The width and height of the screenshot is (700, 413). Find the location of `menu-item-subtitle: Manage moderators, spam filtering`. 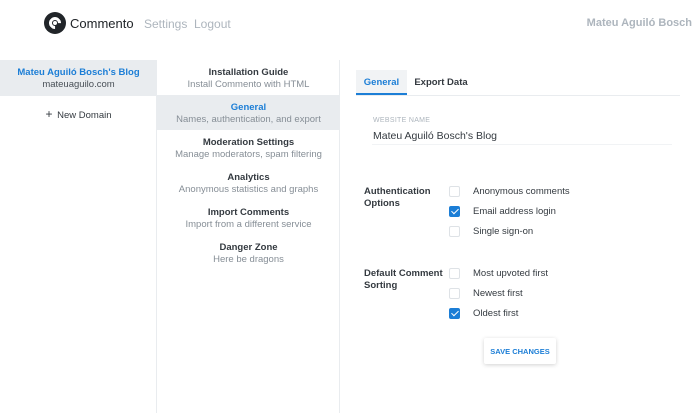

menu-item-subtitle: Manage moderators, spam filtering is located at coordinates (248, 154).